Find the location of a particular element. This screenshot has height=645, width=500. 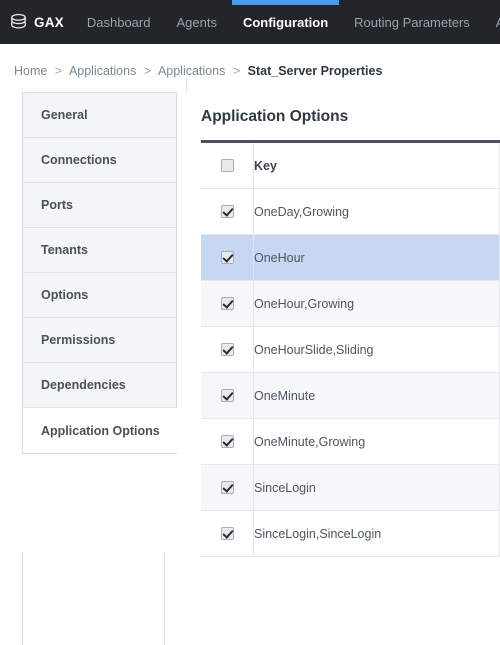

sidebar-item-permissions: Permissions is located at coordinates (99, 340).